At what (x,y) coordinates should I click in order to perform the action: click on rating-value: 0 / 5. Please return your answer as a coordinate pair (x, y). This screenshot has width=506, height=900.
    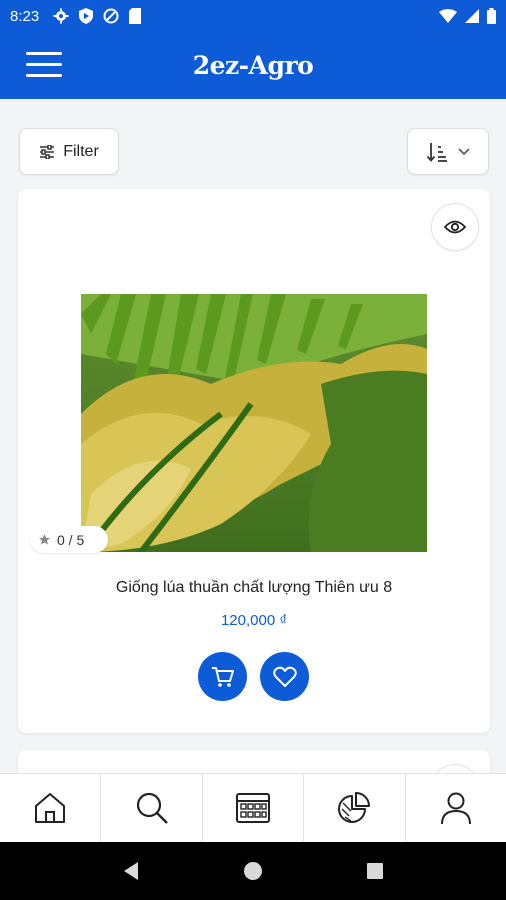
    Looking at the image, I should click on (71, 539).